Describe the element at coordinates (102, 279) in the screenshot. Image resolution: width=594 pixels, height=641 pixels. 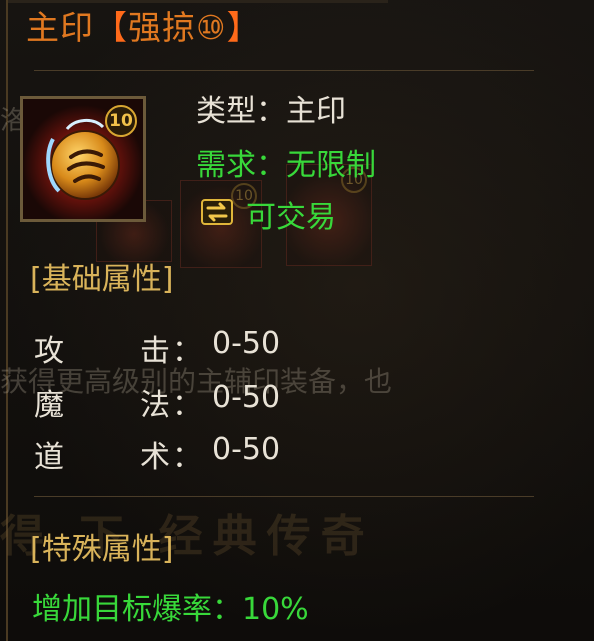
I see `base-attributes-title: [基础属性]` at that location.